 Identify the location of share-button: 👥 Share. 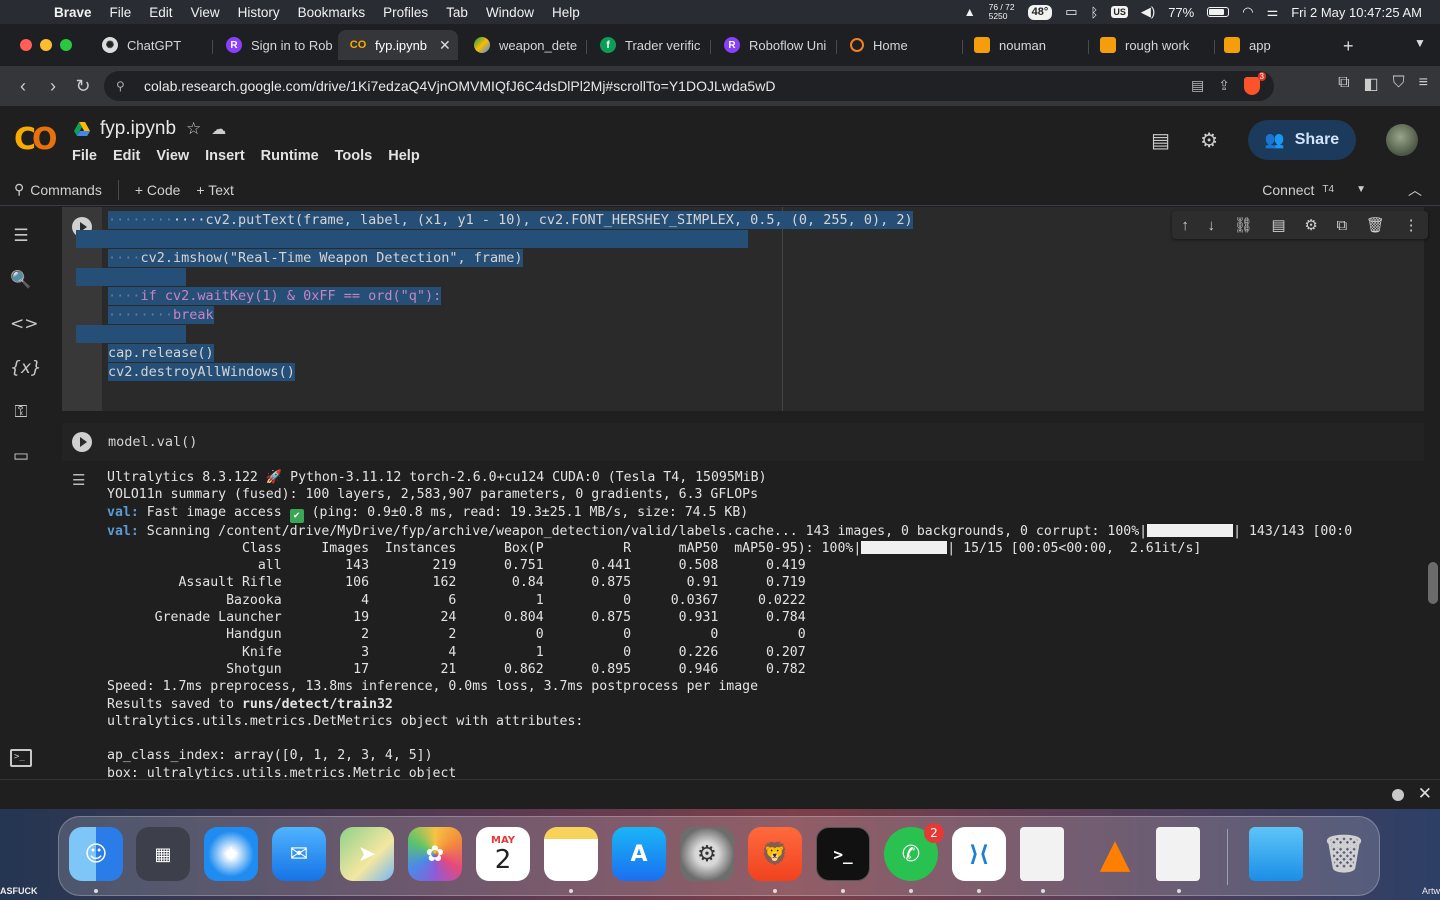
(1302, 140).